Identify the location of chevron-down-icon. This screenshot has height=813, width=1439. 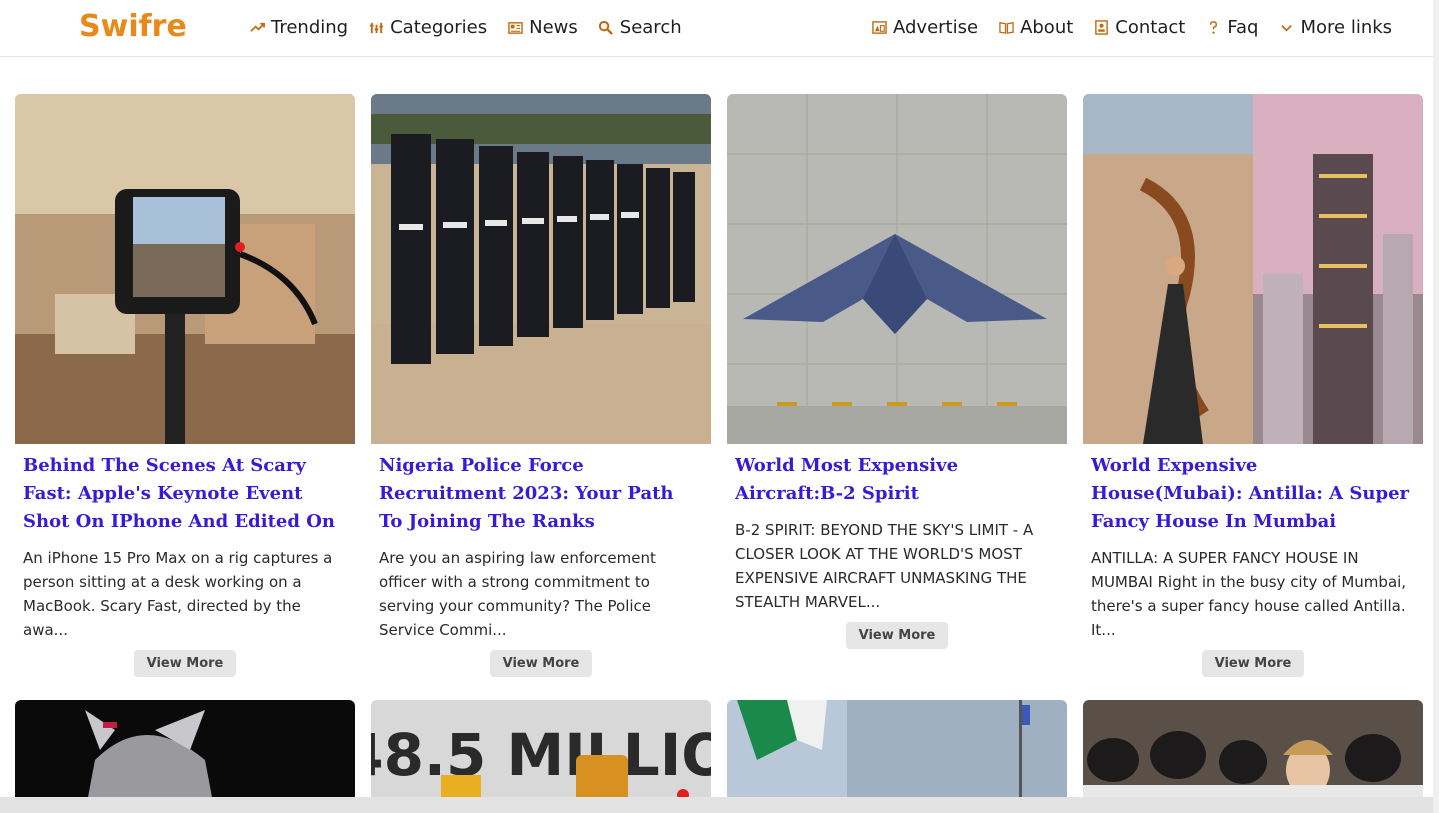
(1286, 28).